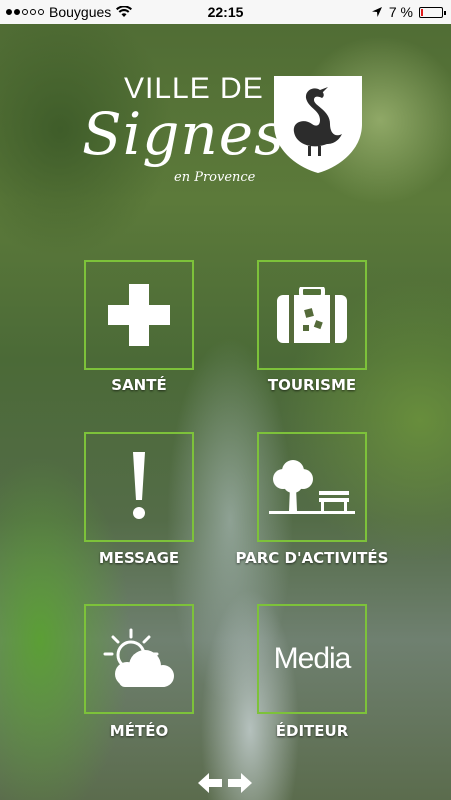  Describe the element at coordinates (215, 177) in the screenshot. I see `logo-en-provence: en Provence` at that location.